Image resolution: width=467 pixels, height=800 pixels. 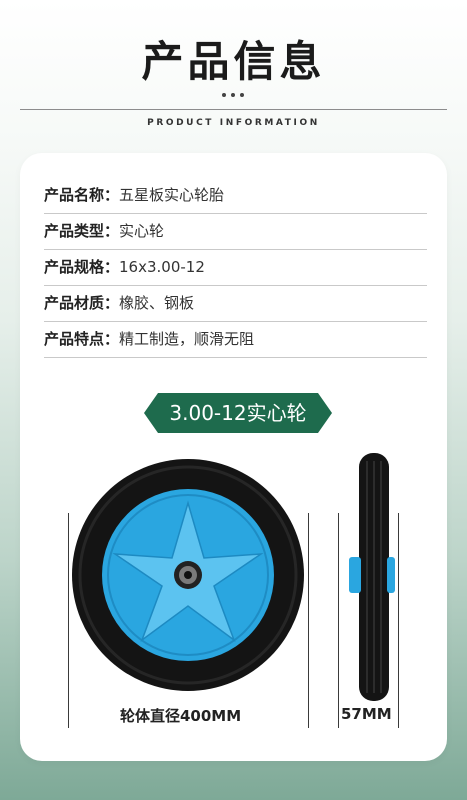 I want to click on info-label: 产品材质：, so click(x=82, y=303).